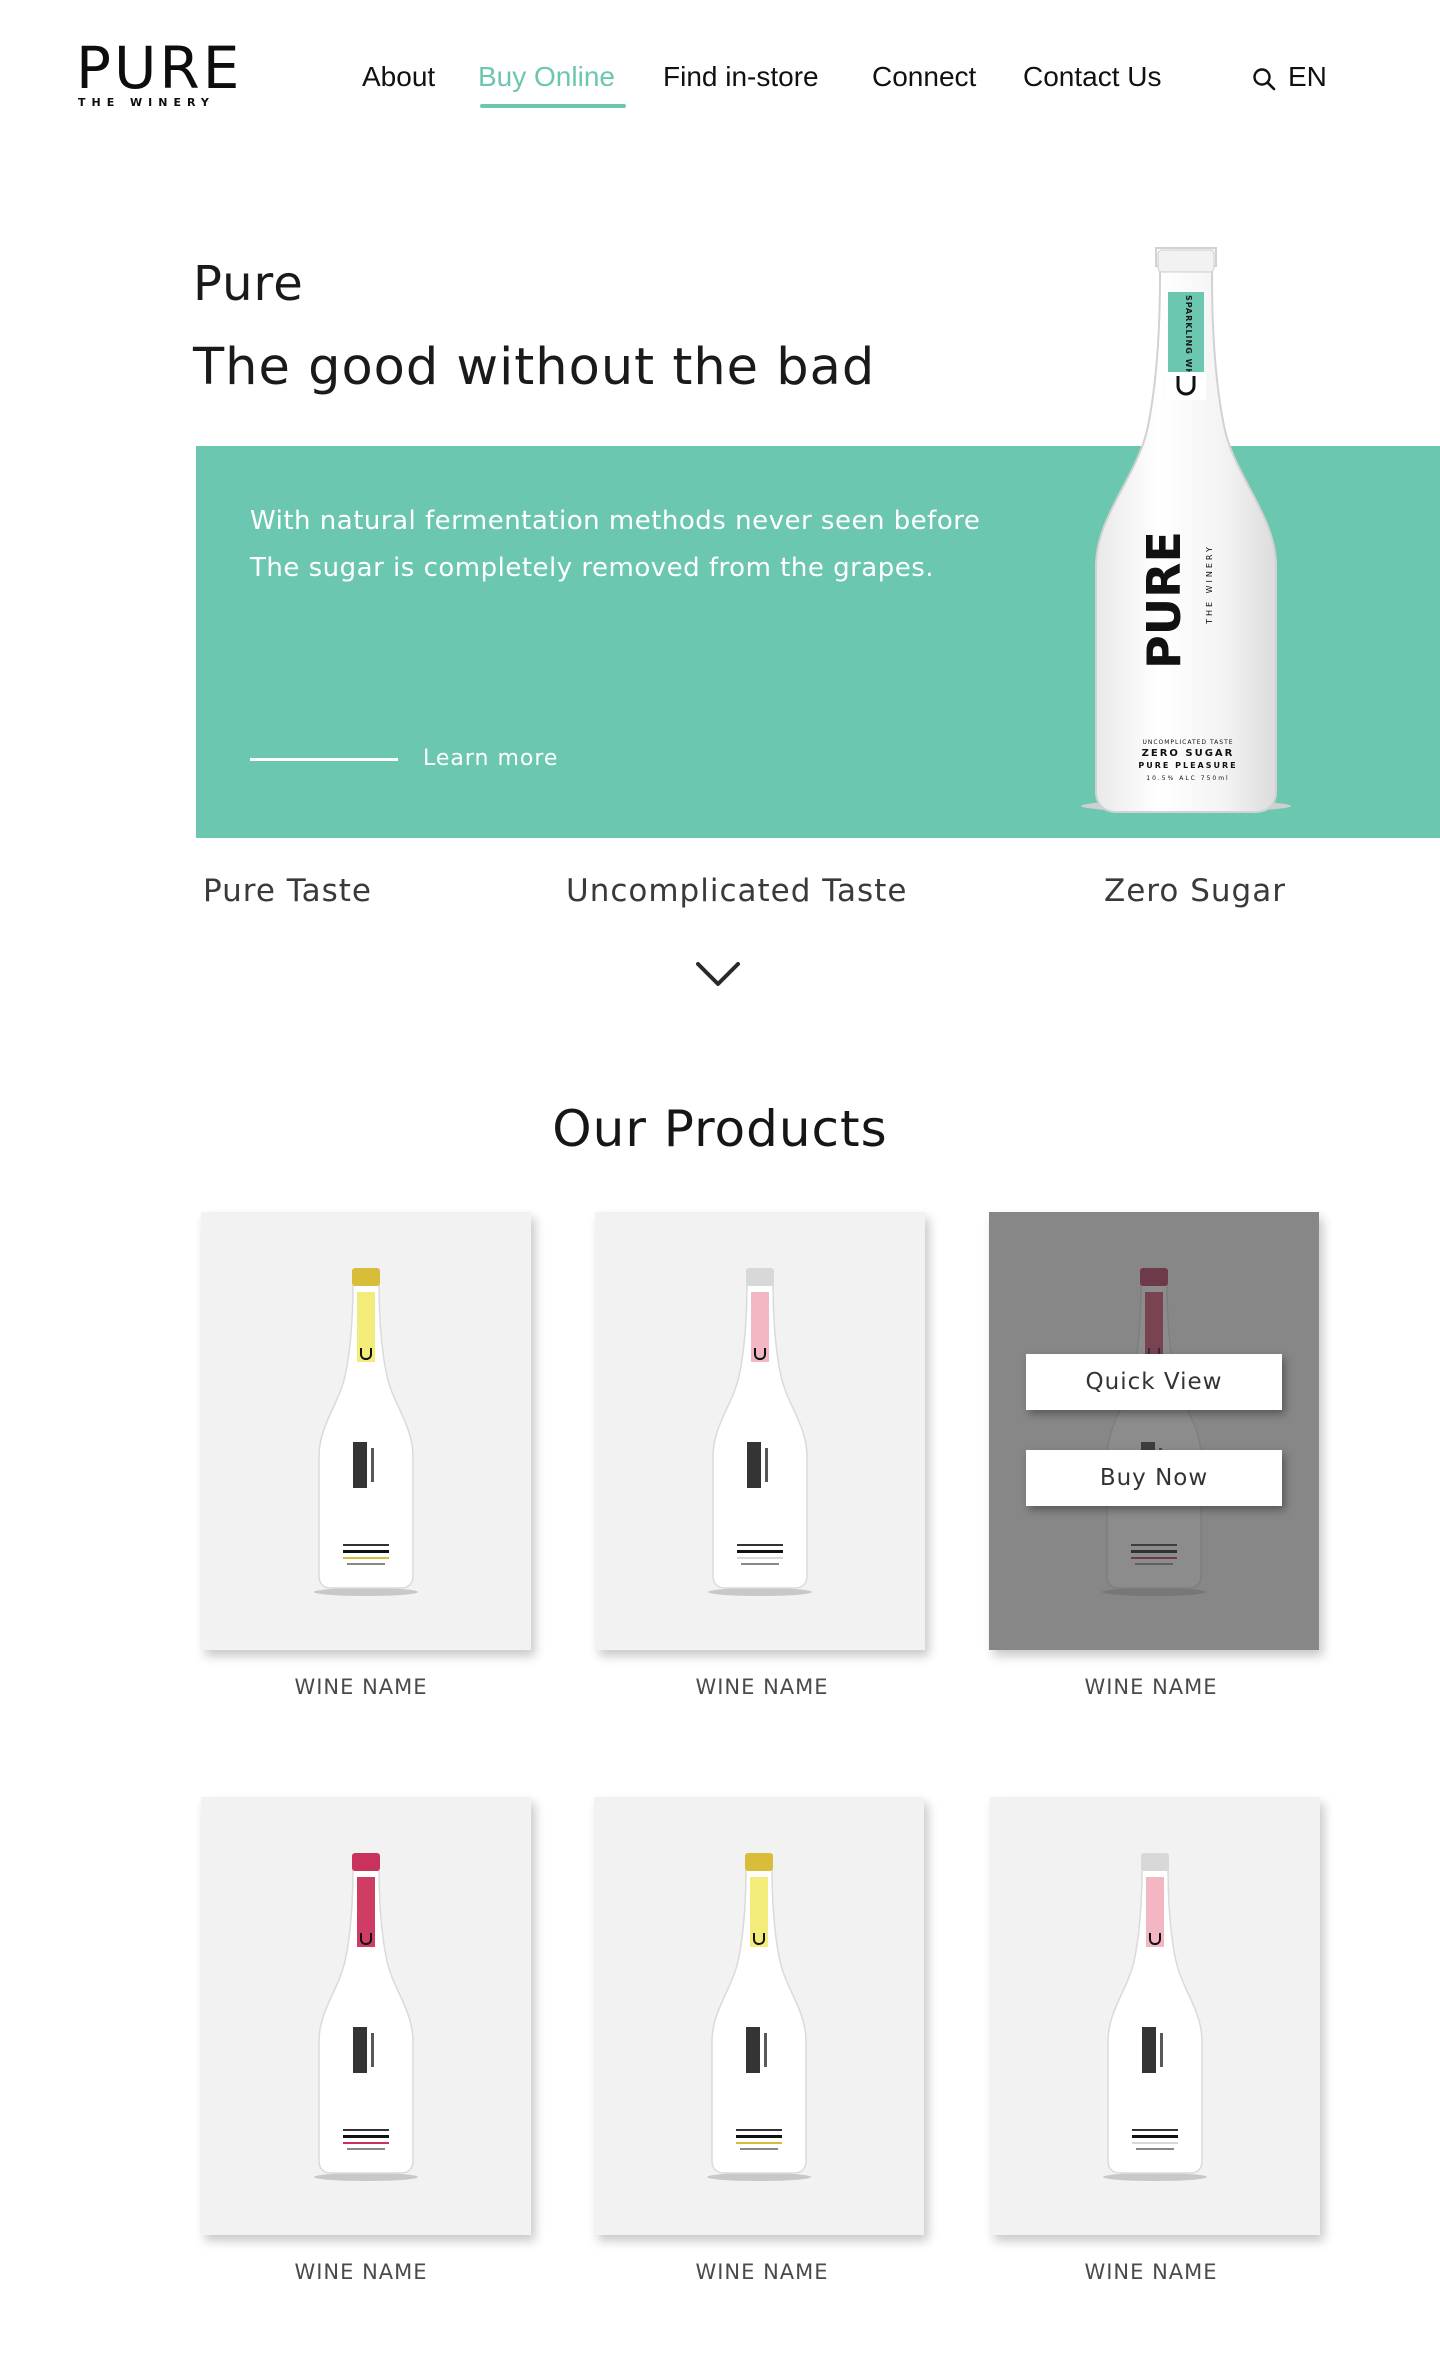 The width and height of the screenshot is (1440, 2374). I want to click on nav-buy-online: Buy Online, so click(546, 77).